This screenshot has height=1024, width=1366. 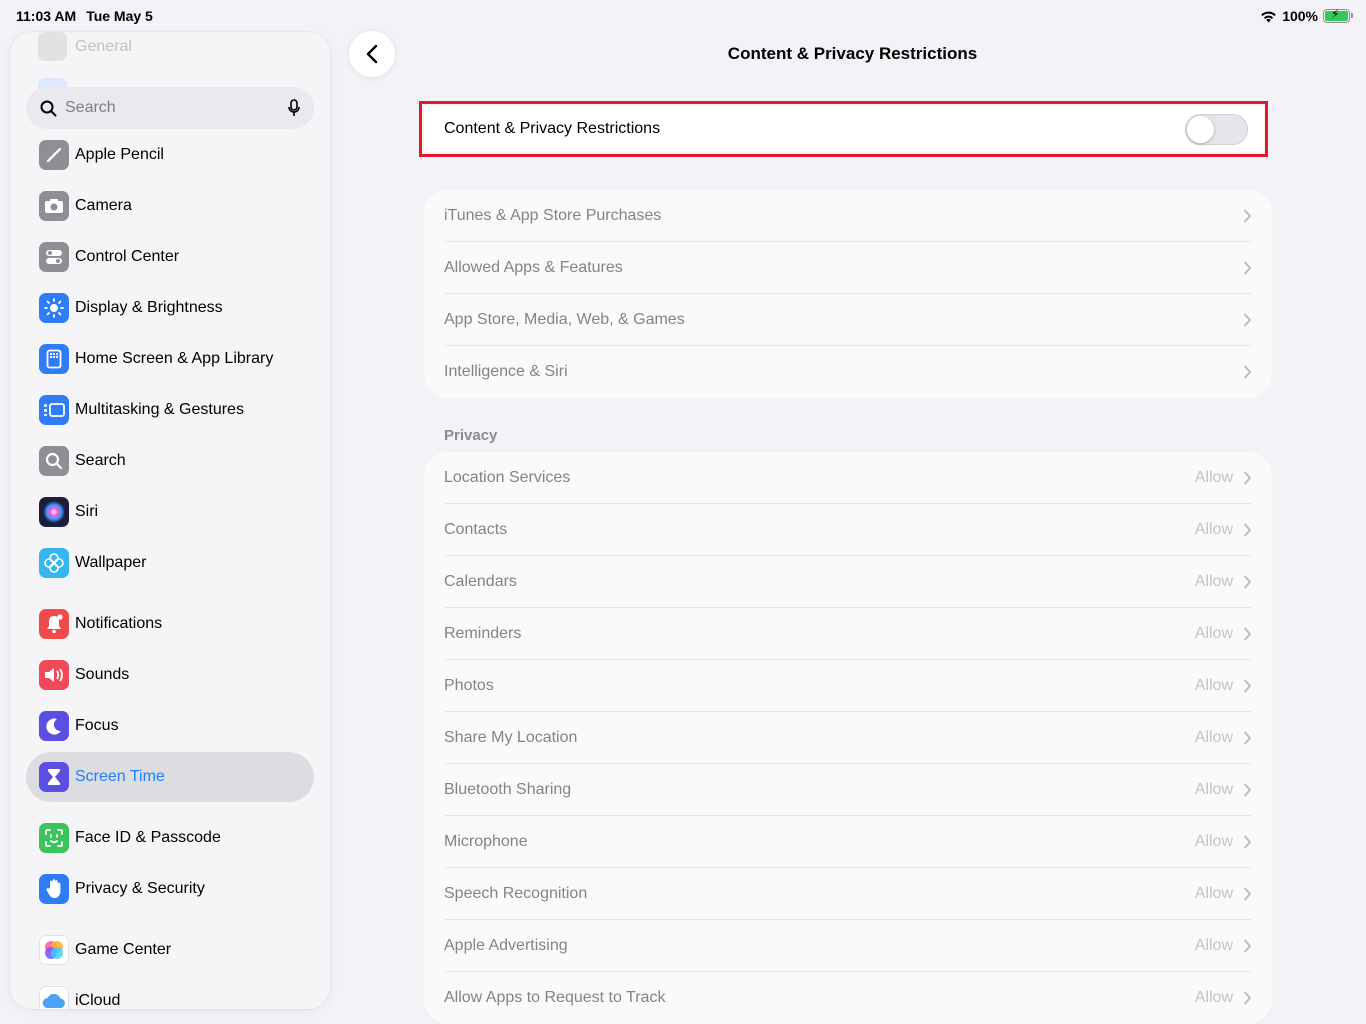 I want to click on sidebar-search: Search, so click(x=170, y=108).